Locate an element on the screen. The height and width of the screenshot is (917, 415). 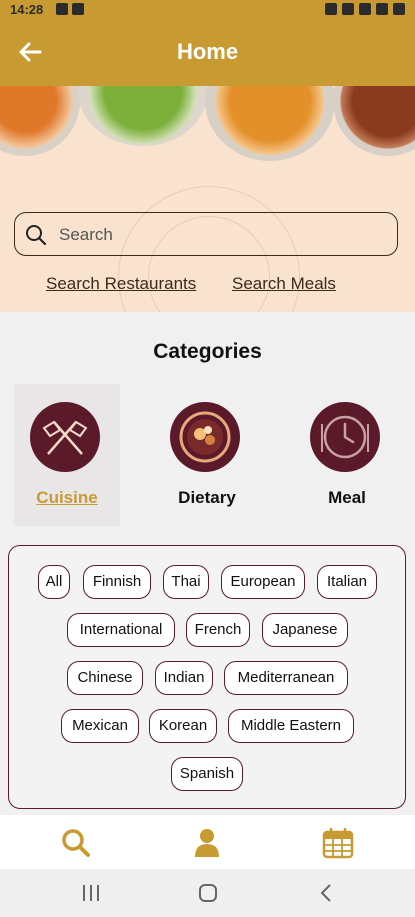
battery-icon is located at coordinates (399, 9).